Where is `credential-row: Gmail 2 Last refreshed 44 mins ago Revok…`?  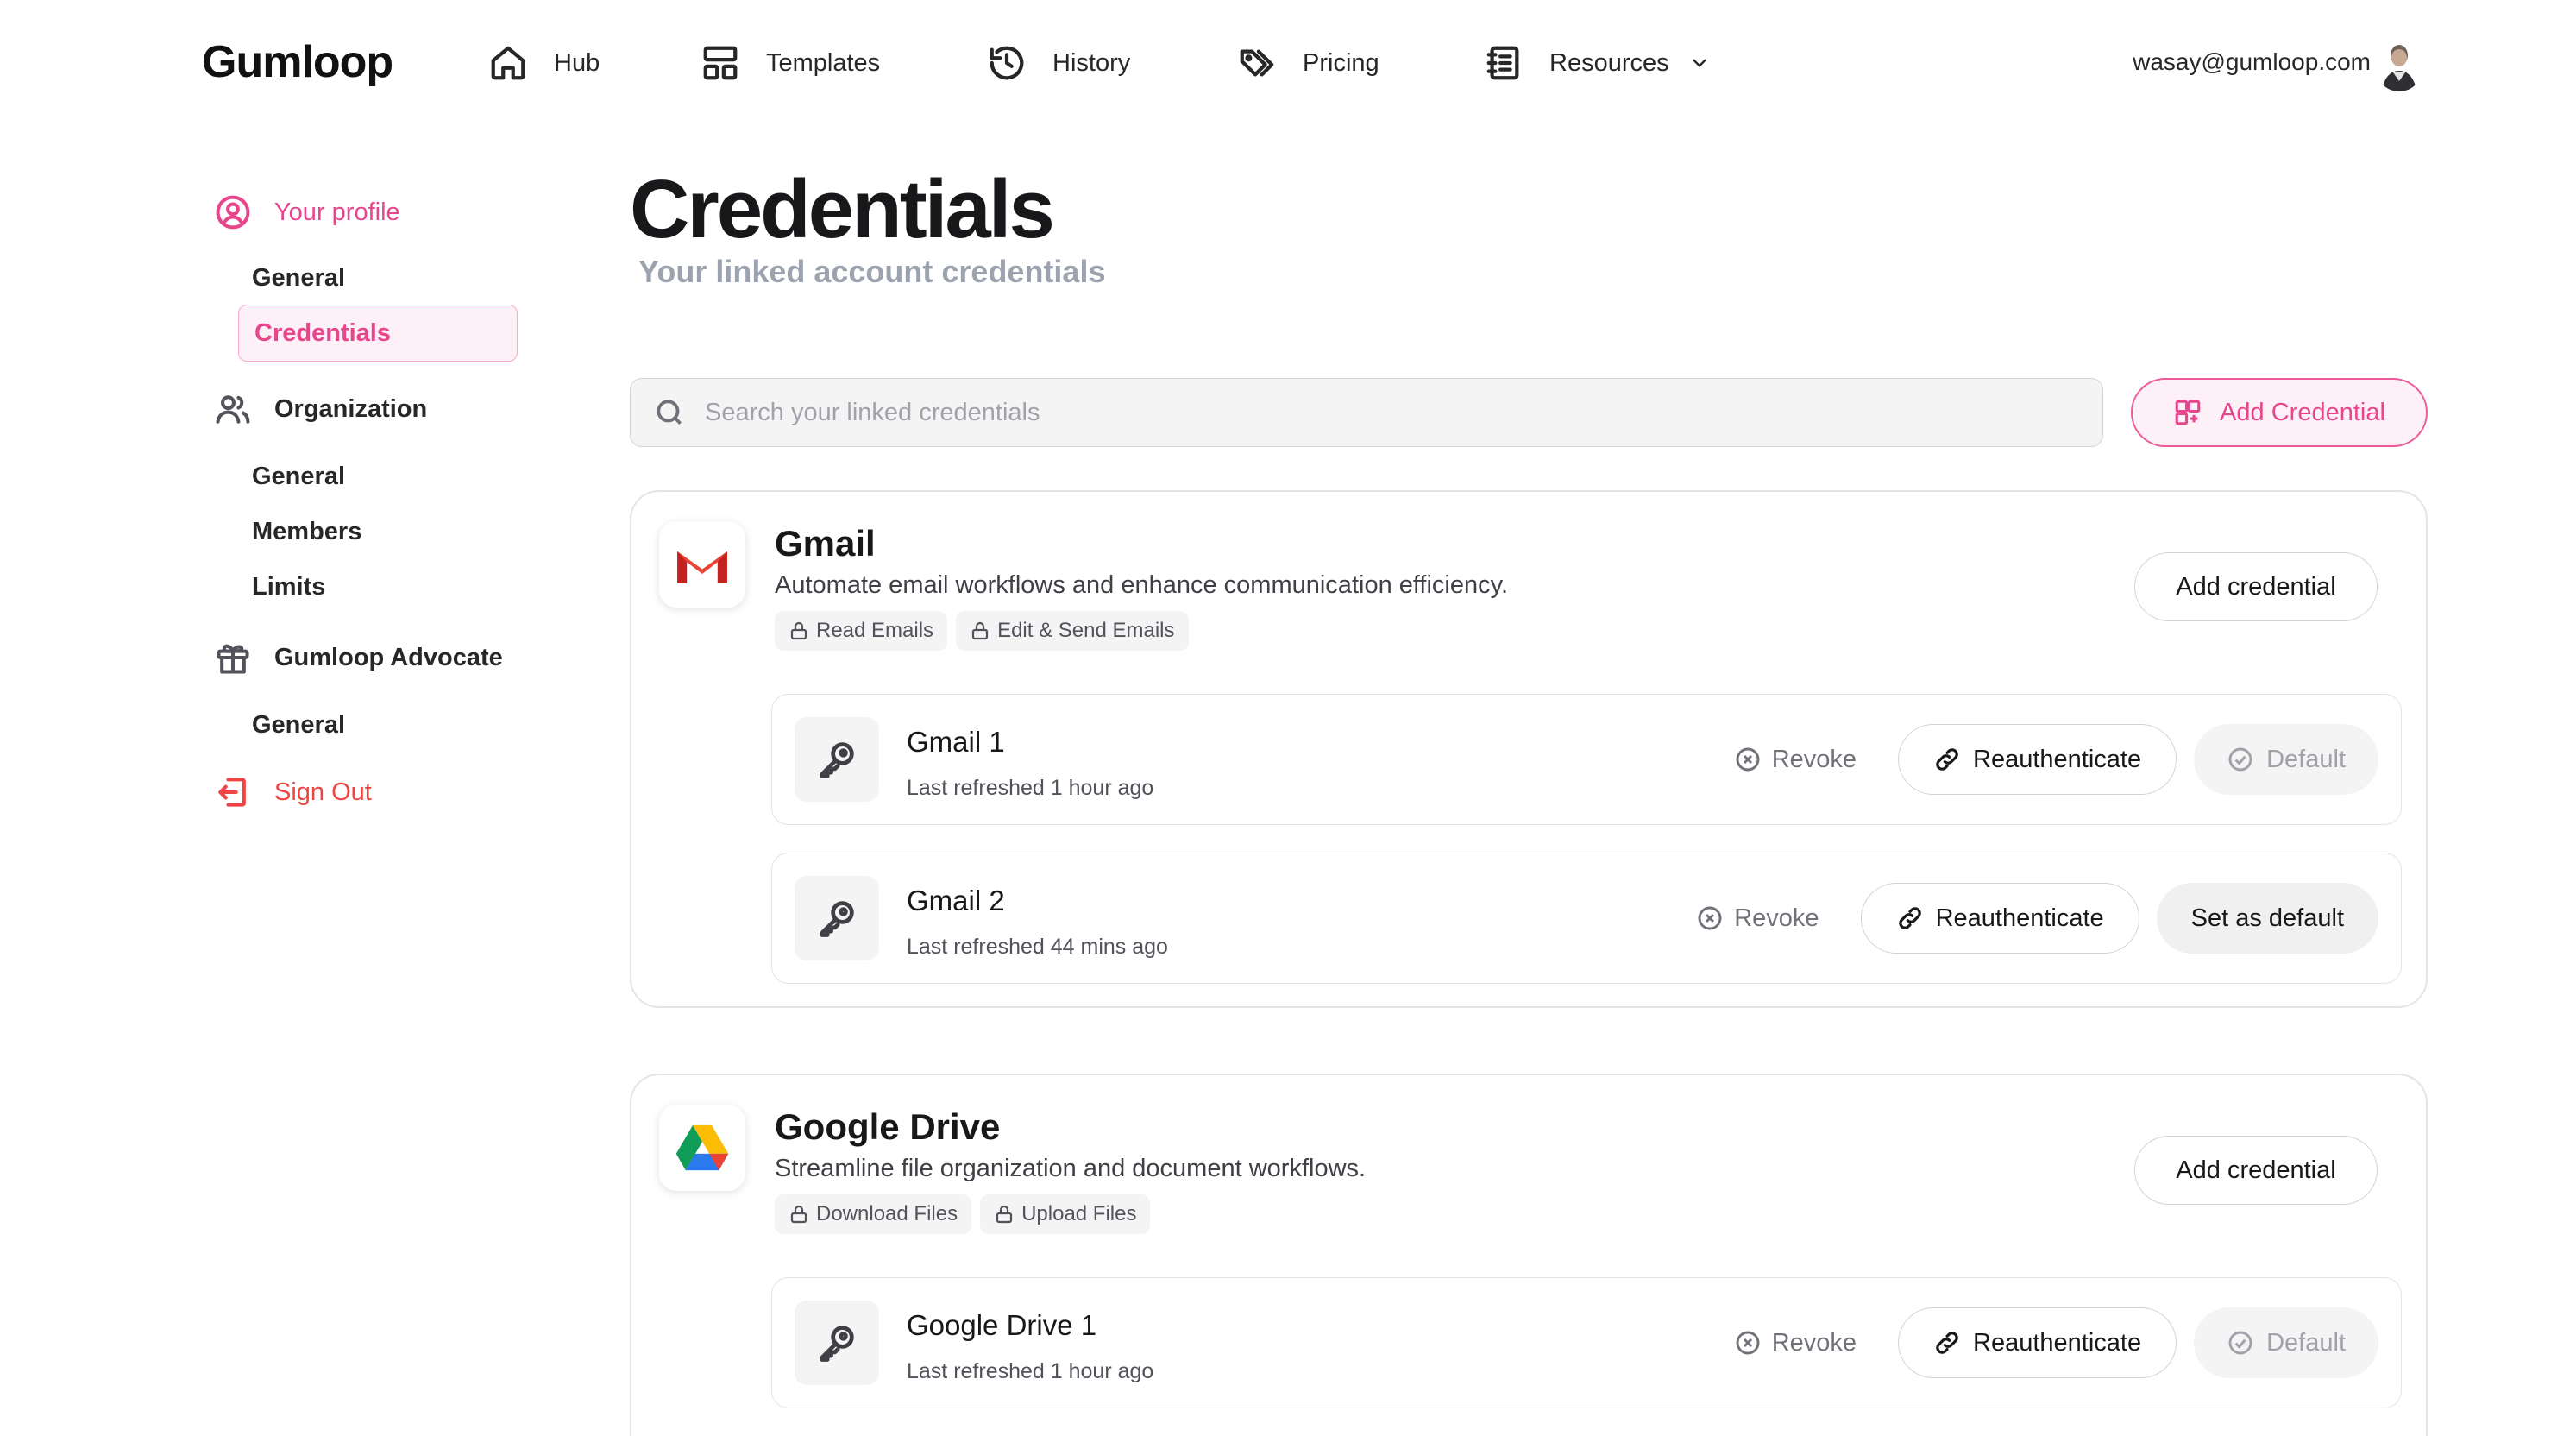 credential-row: Gmail 2 Last refreshed 44 mins ago Revok… is located at coordinates (1586, 919).